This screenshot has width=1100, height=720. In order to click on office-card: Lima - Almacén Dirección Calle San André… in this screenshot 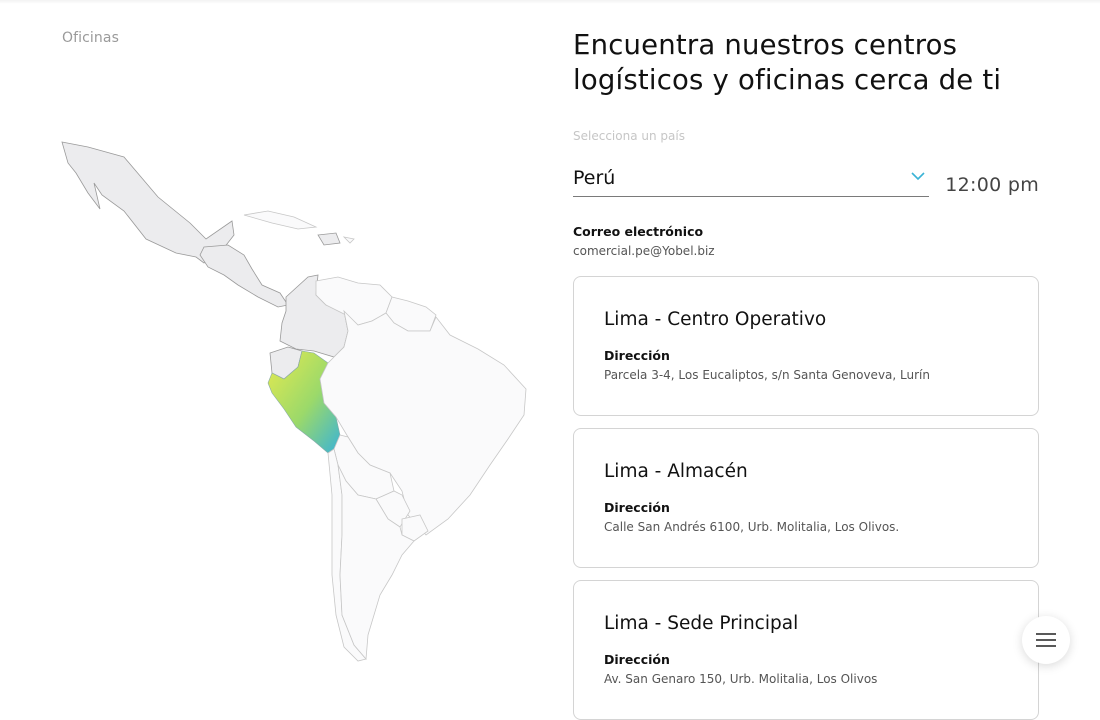, I will do `click(806, 498)`.